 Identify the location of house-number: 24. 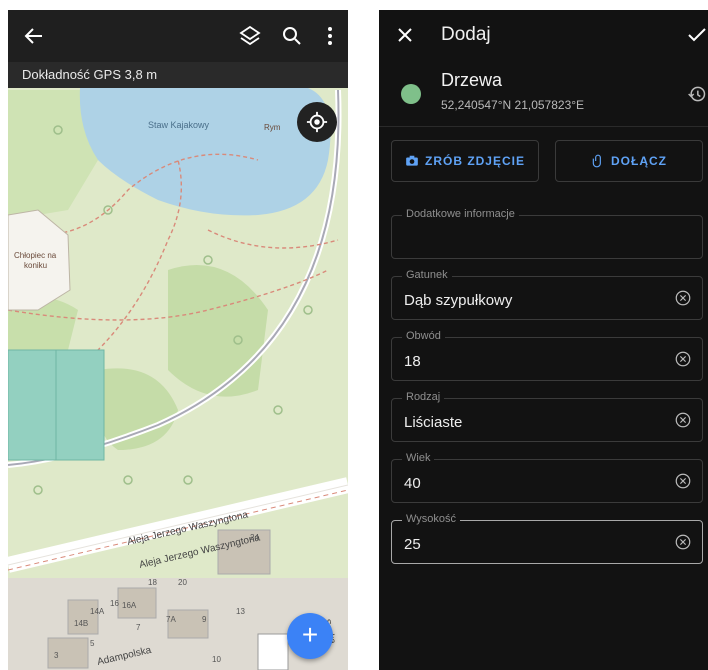
(254, 537).